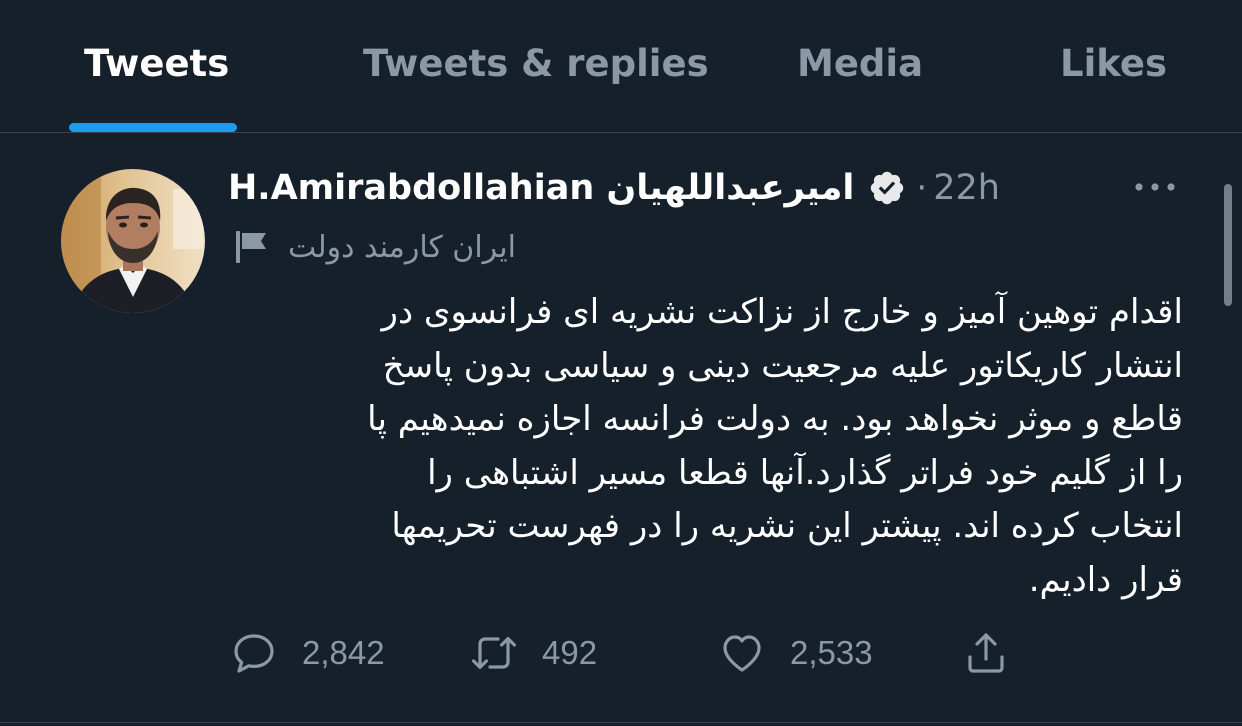 The height and width of the screenshot is (726, 1242). What do you see at coordinates (251, 247) in the screenshot?
I see `government-flag-icon` at bounding box center [251, 247].